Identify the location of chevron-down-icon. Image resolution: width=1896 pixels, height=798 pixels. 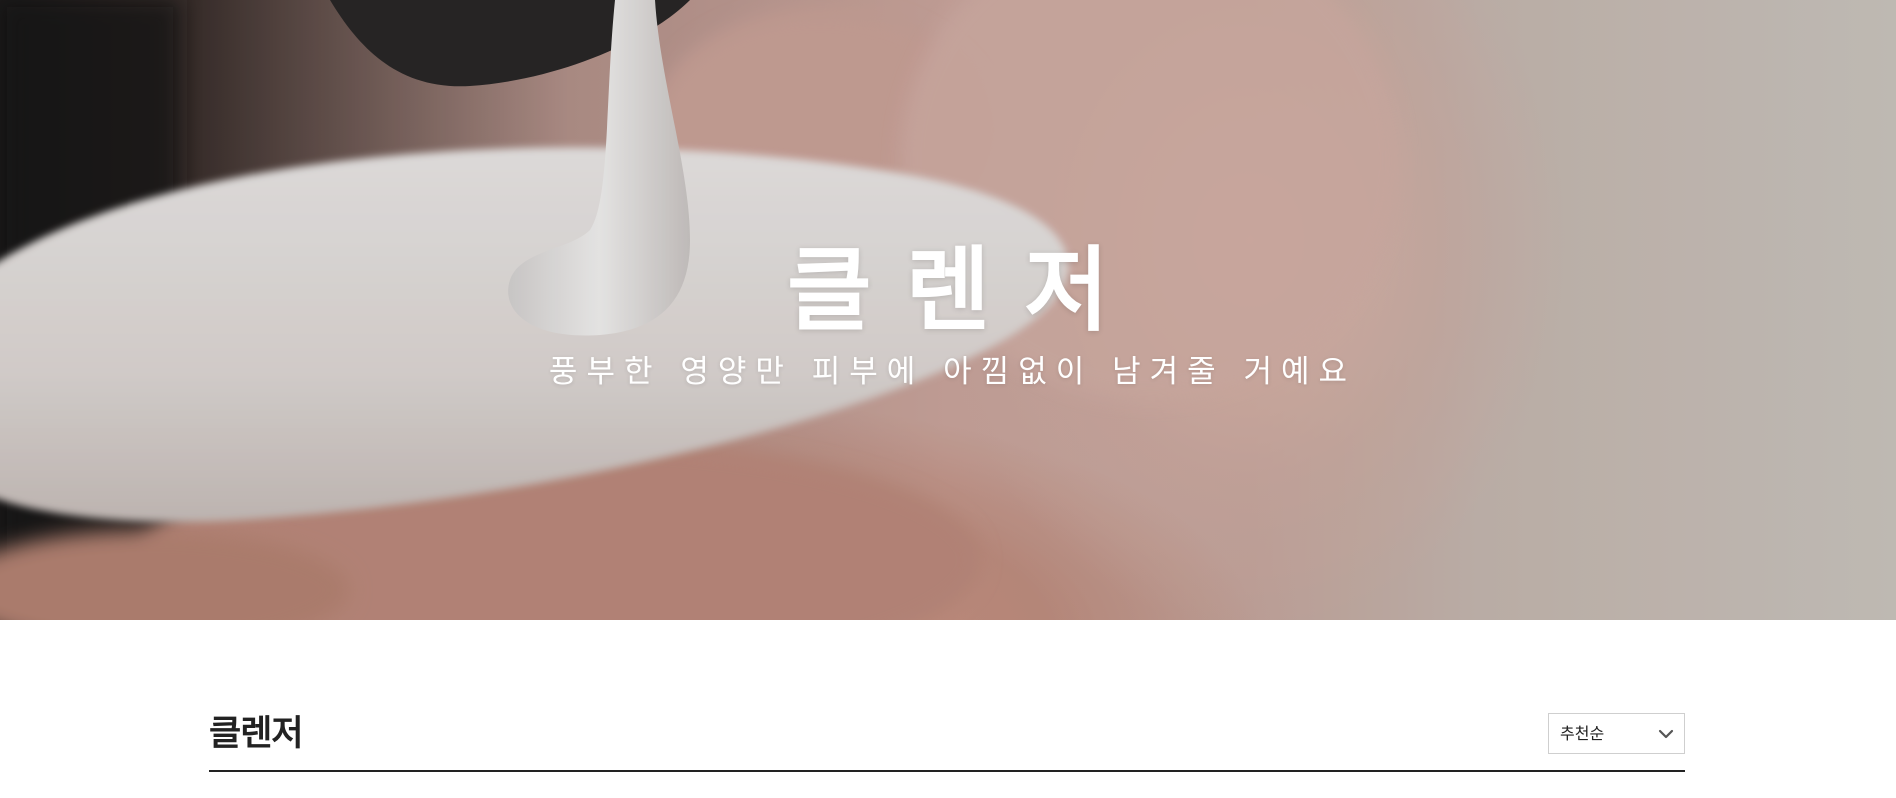
(1666, 734).